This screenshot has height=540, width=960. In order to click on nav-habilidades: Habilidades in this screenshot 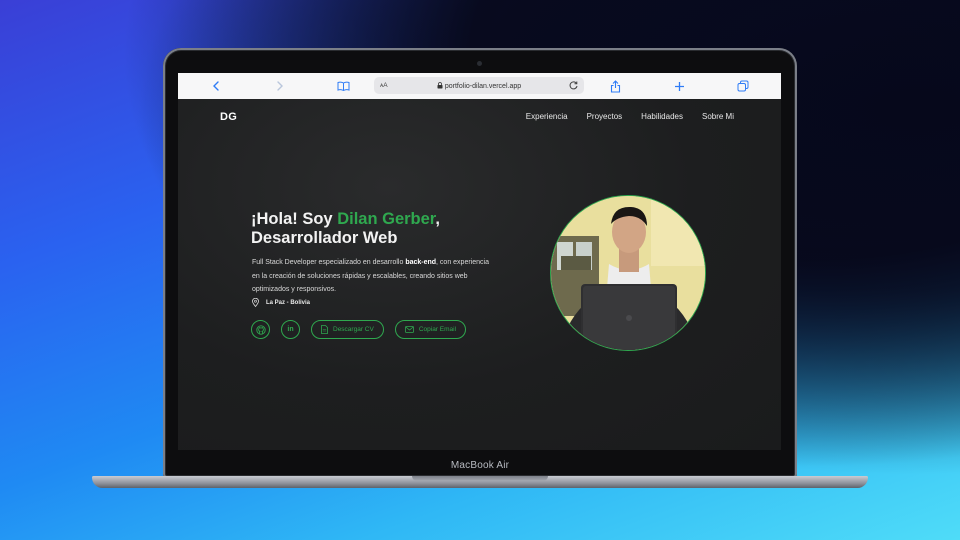, I will do `click(662, 116)`.